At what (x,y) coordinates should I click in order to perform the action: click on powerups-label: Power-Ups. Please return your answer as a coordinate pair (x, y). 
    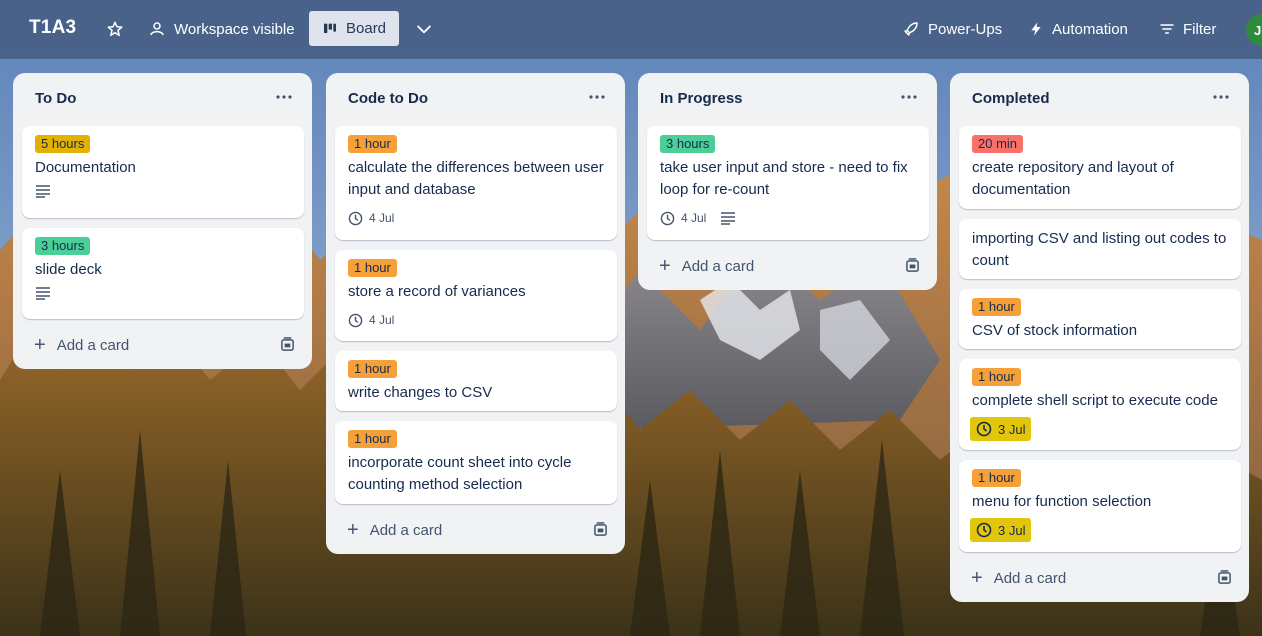
    Looking at the image, I should click on (965, 29).